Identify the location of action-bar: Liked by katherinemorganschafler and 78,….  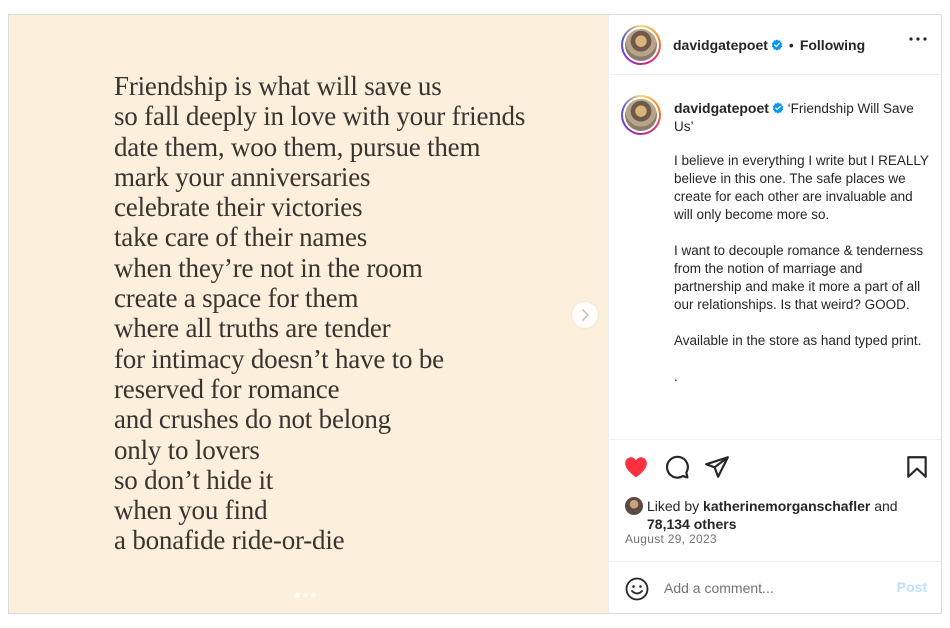
(775, 500).